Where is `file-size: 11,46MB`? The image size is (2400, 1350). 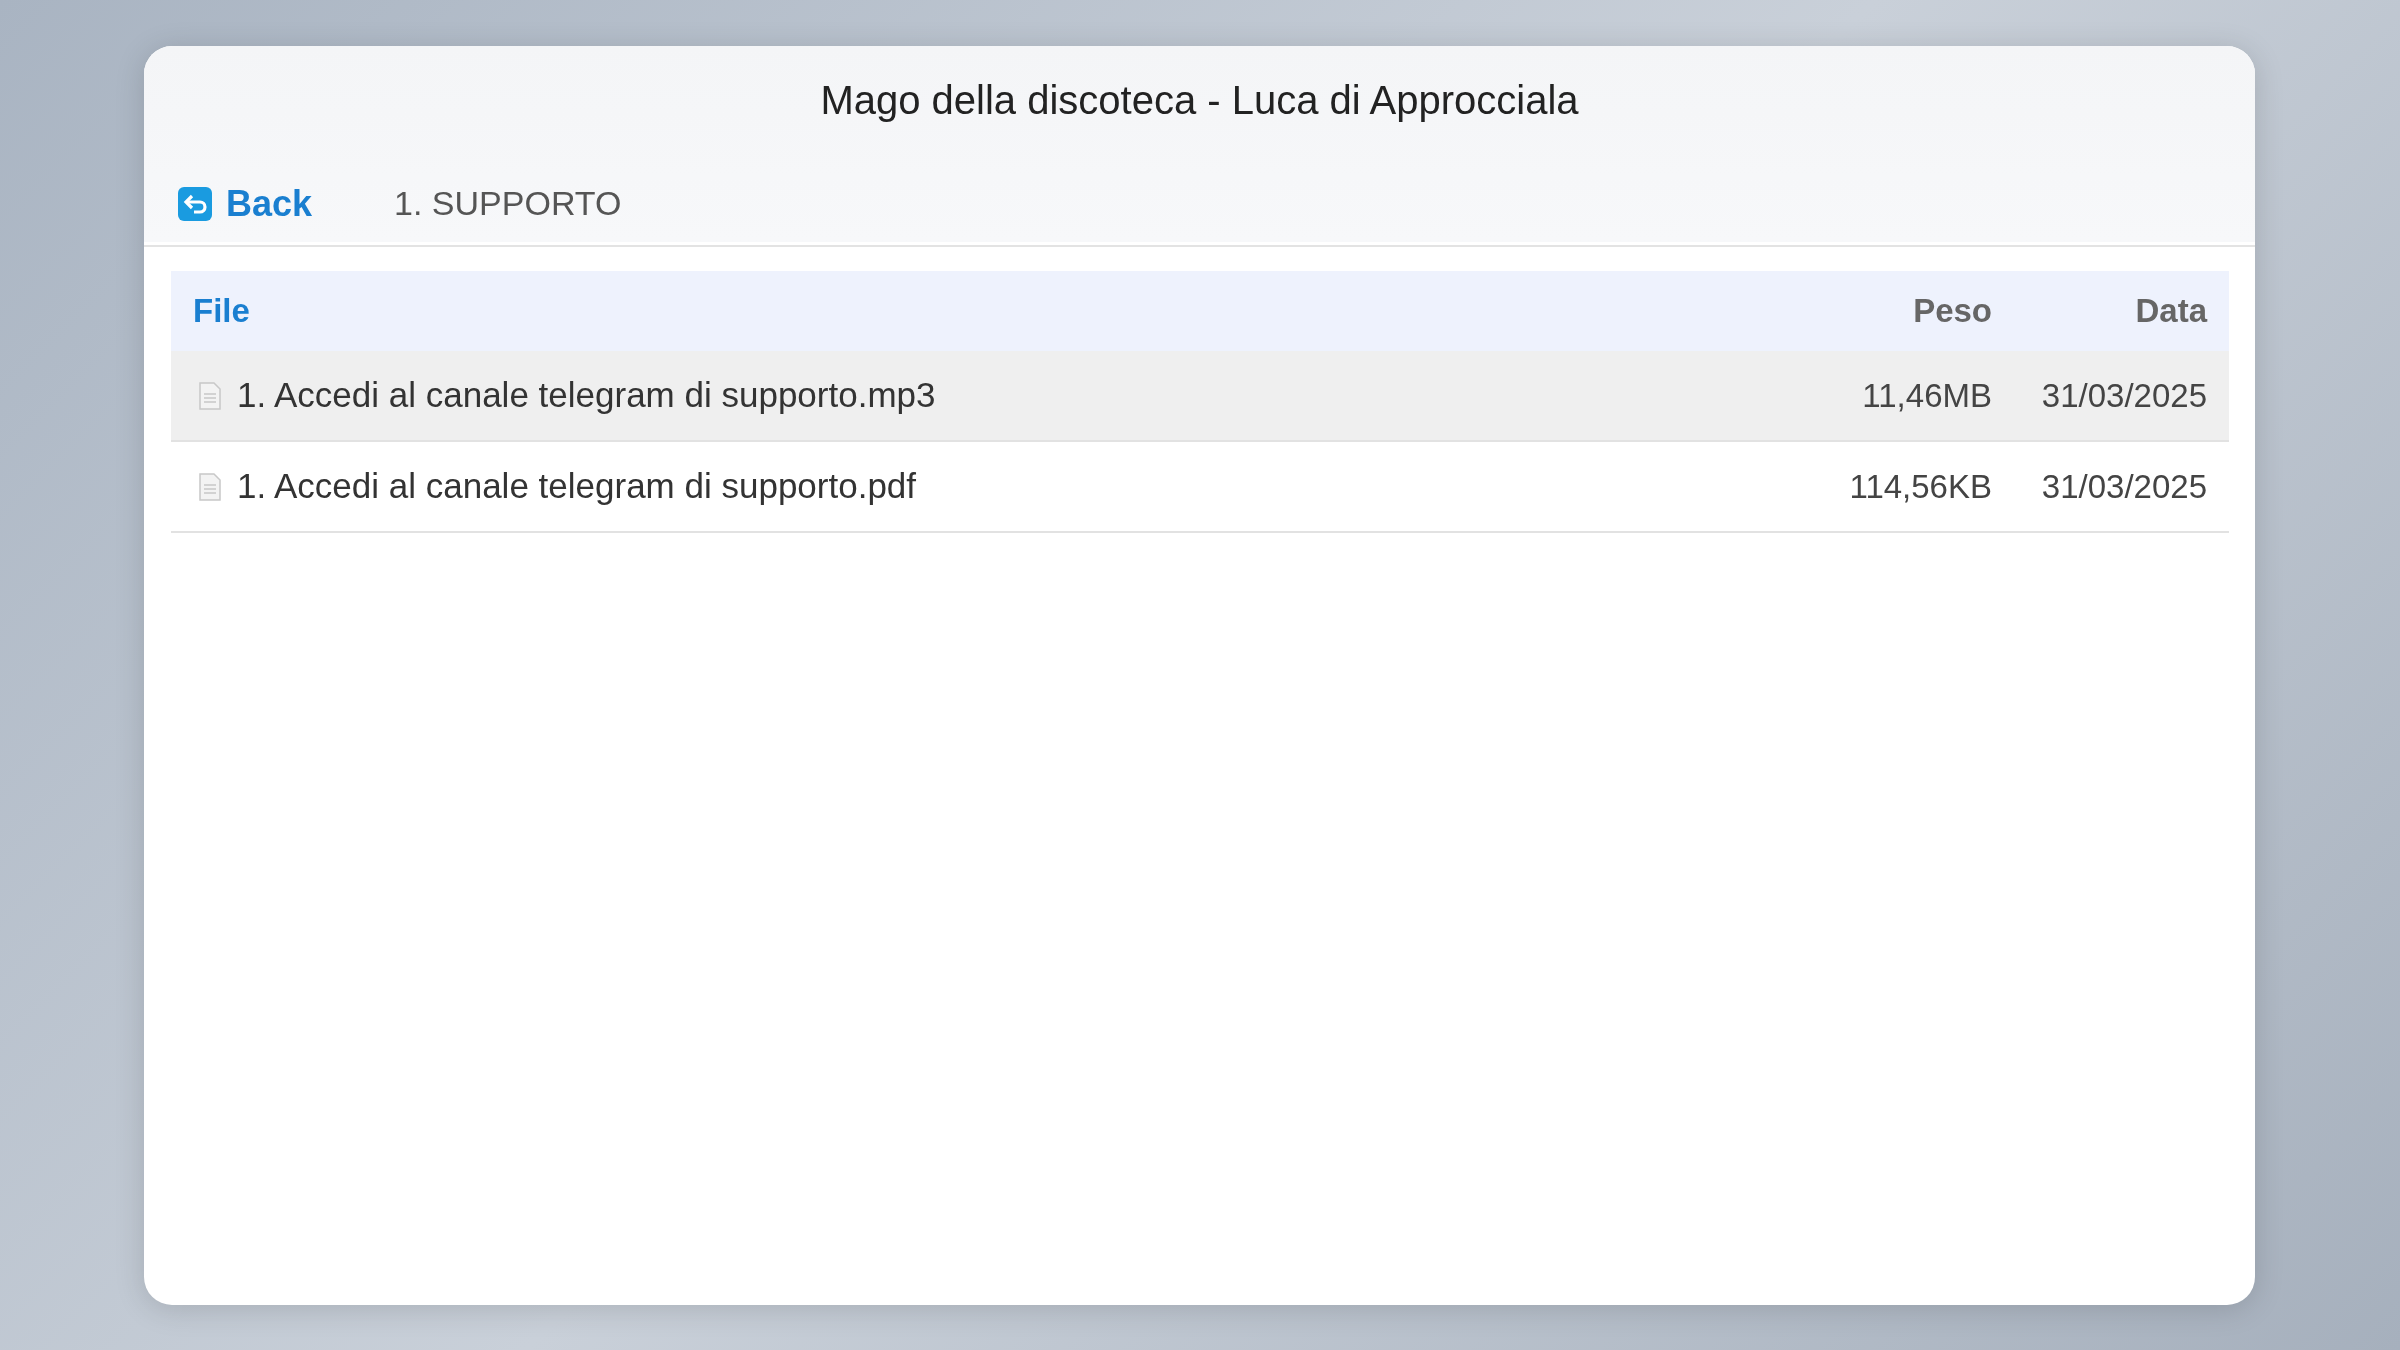 file-size: 11,46MB is located at coordinates (1926, 395).